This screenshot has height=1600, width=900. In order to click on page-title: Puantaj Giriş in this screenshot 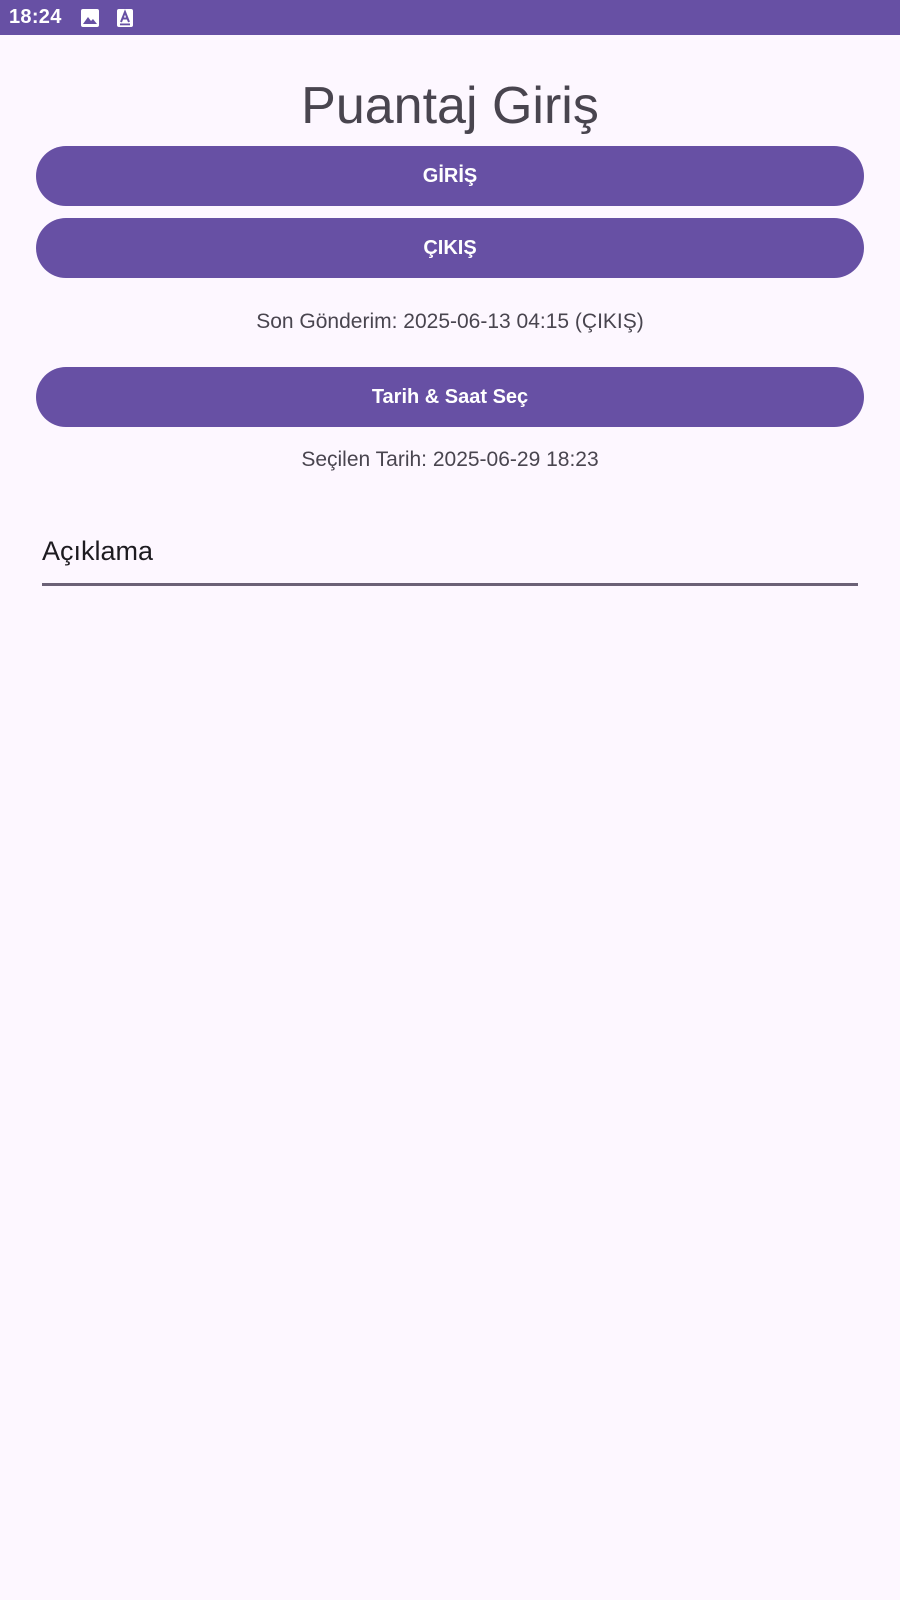, I will do `click(450, 106)`.